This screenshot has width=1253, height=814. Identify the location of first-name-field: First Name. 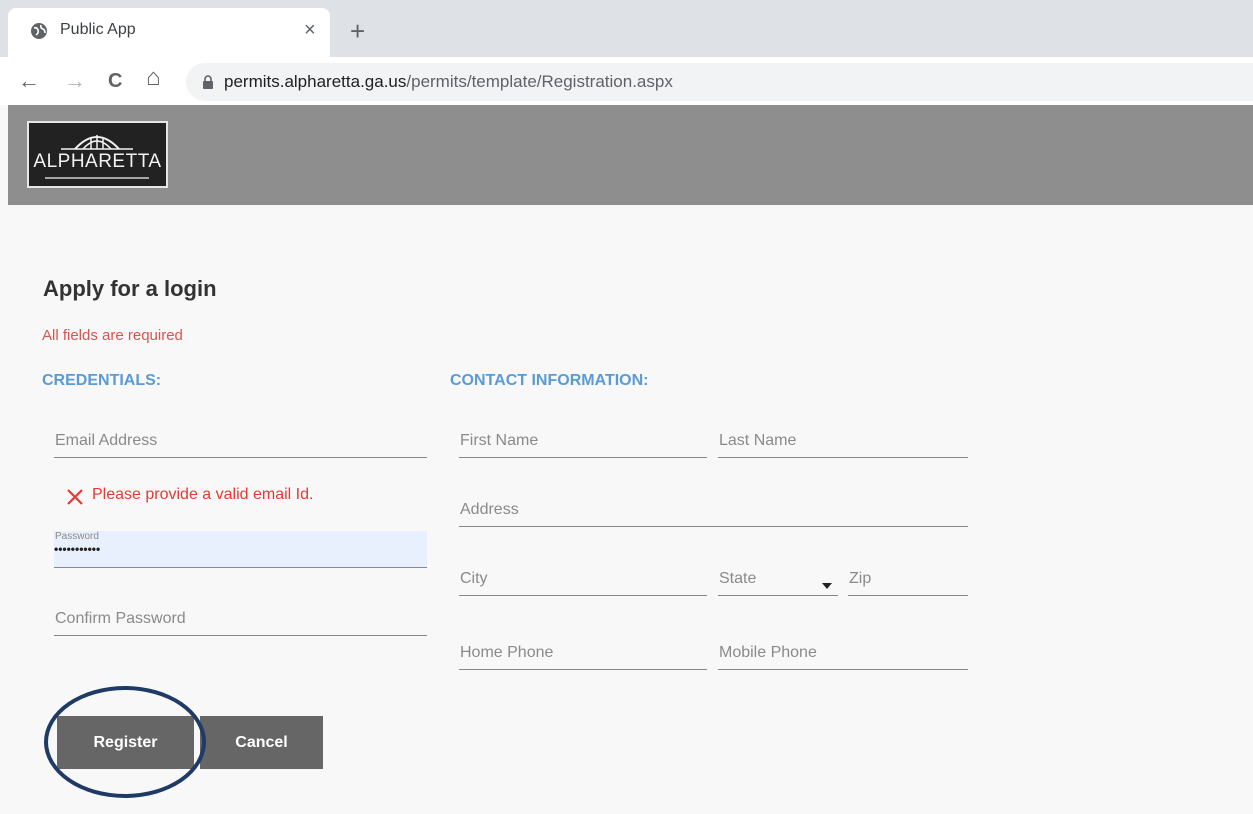
(583, 443).